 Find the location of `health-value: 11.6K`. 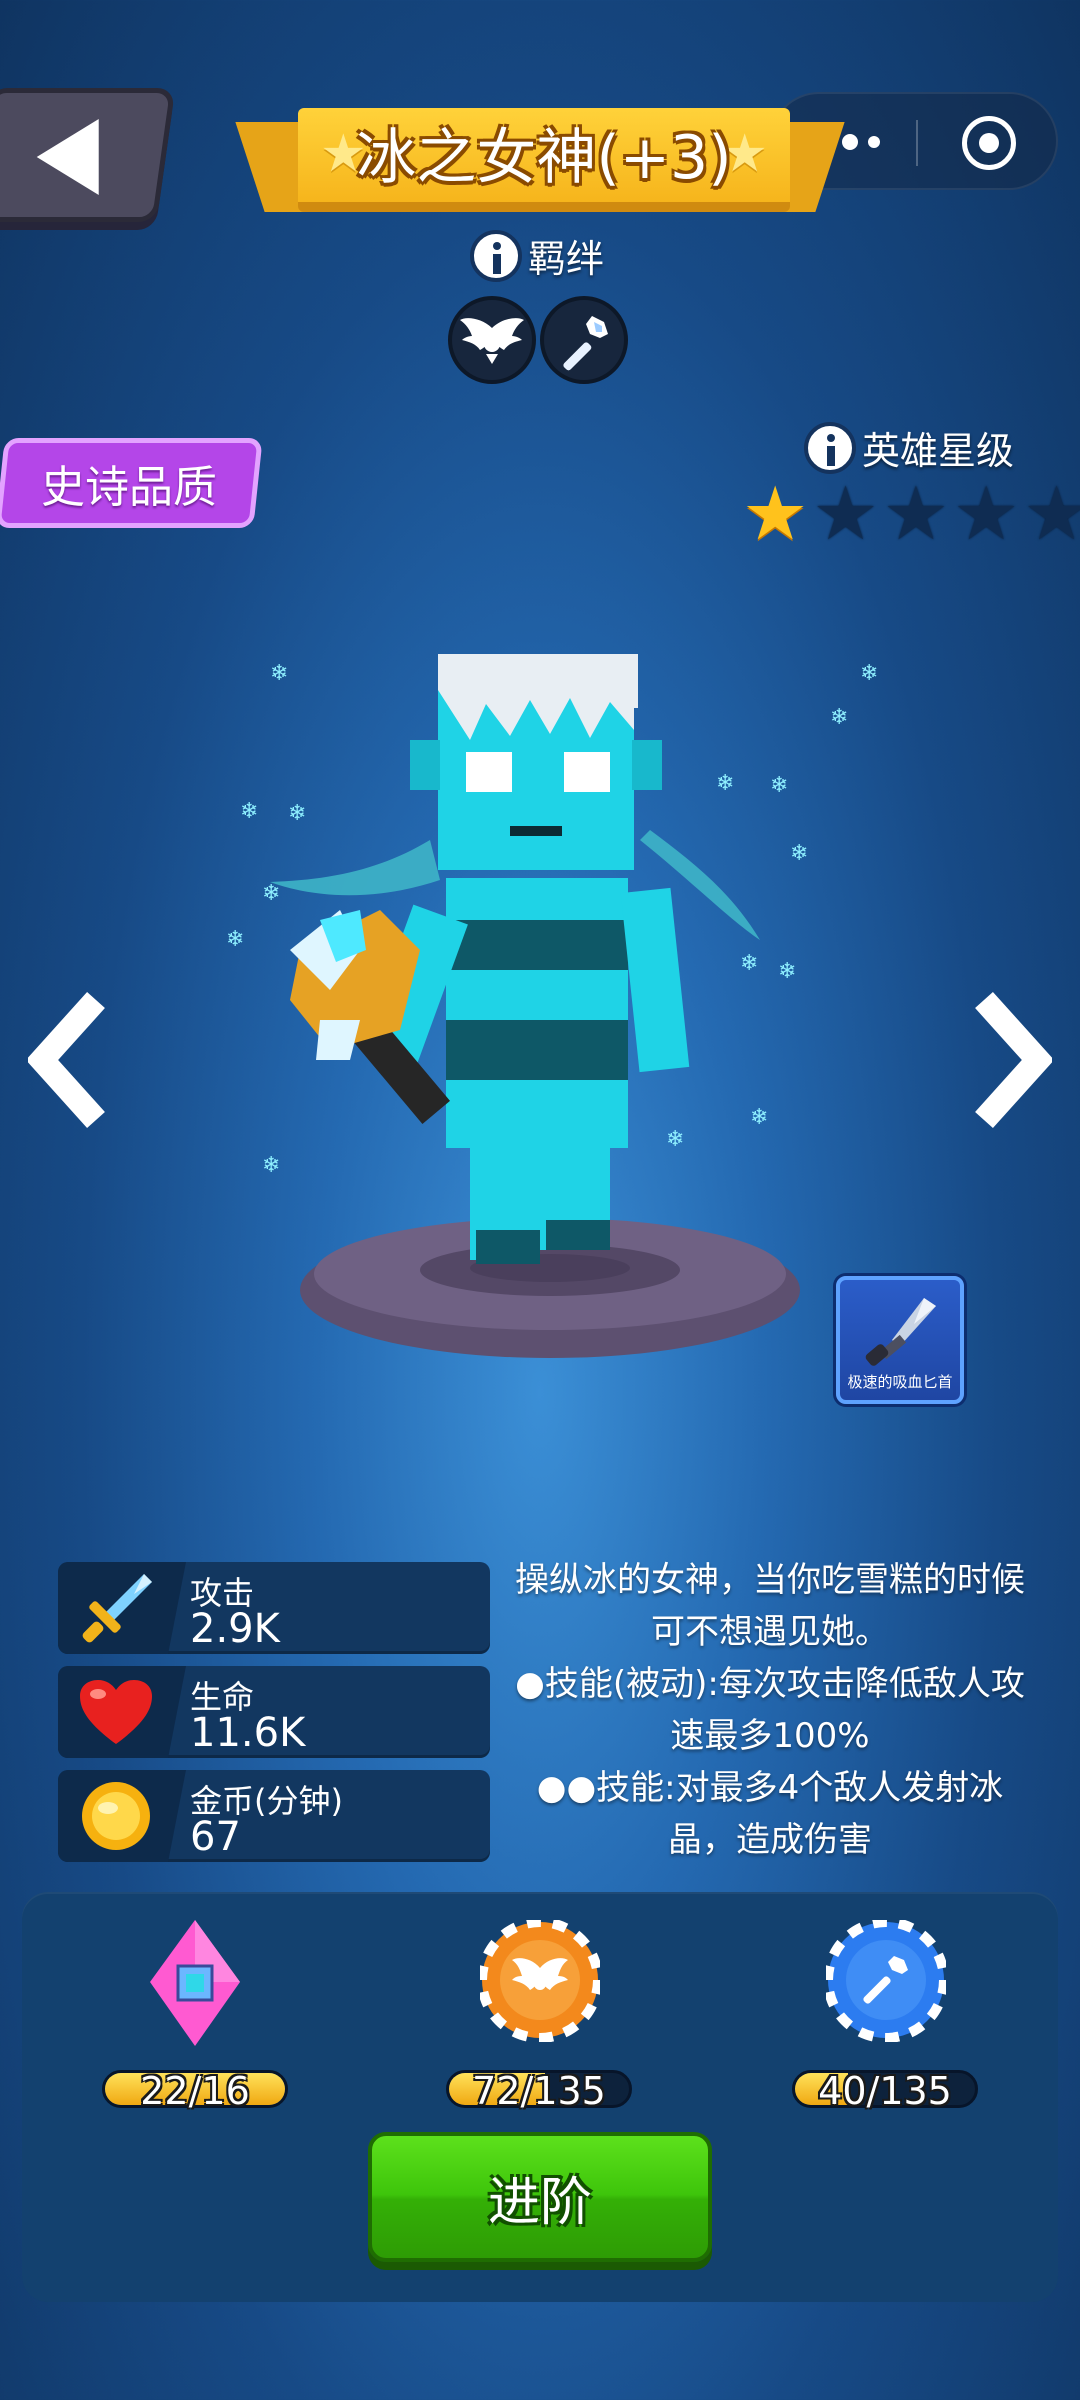

health-value: 11.6K is located at coordinates (248, 1733).